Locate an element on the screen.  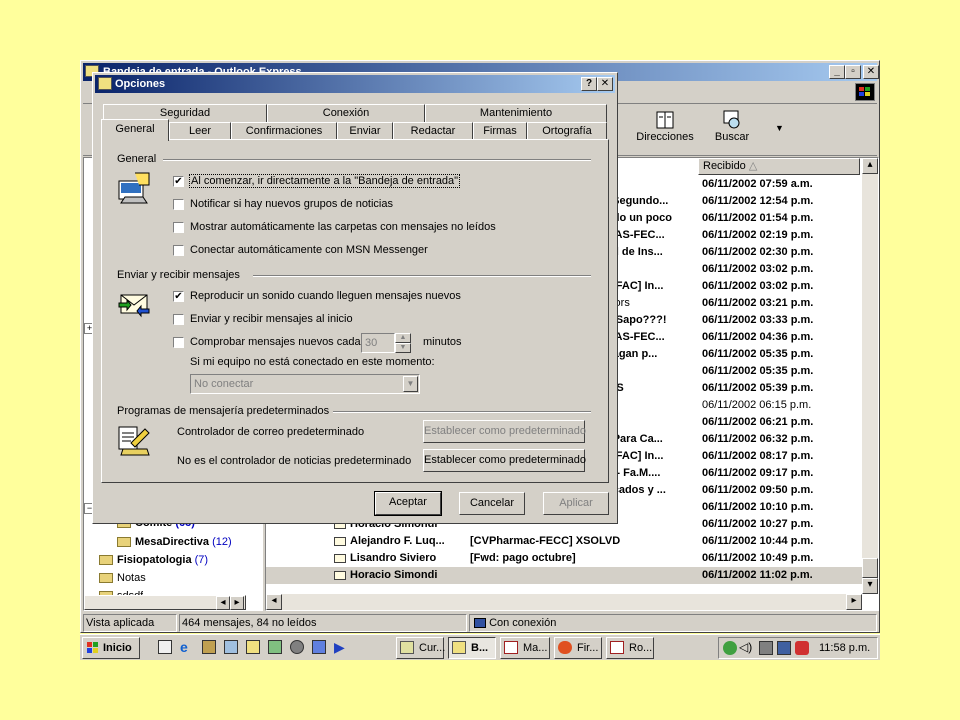
play-icon: ▶ is located at coordinates (339, 647).